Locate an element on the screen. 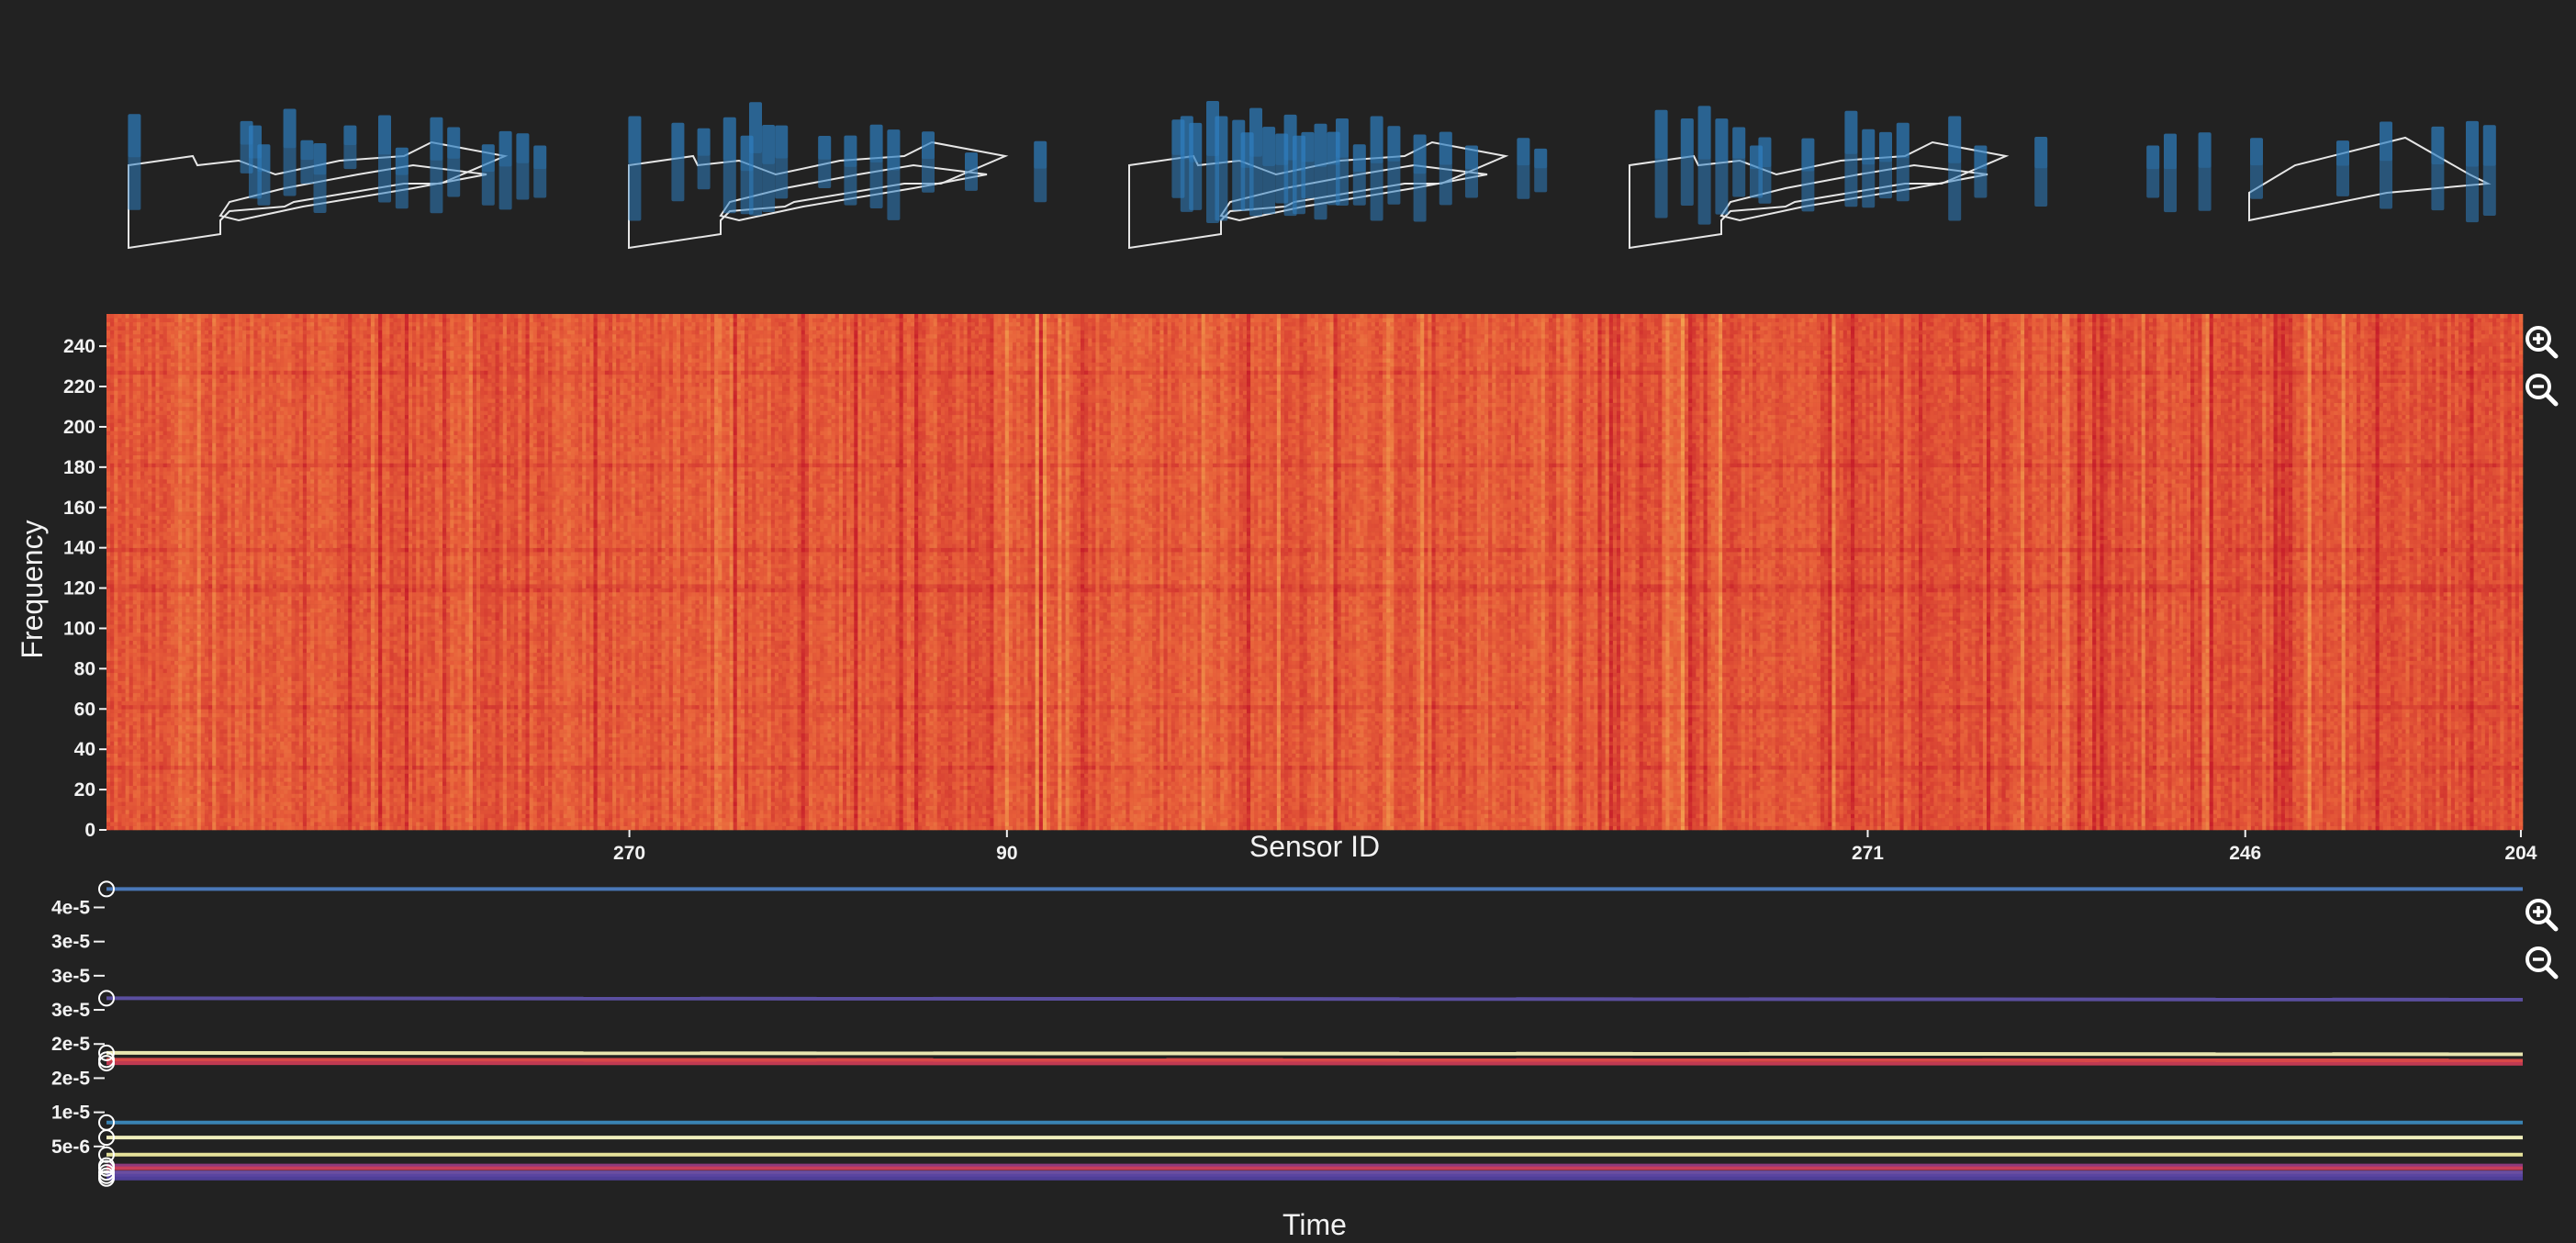  heatmap-y-tick-label: 180 is located at coordinates (79, 467).